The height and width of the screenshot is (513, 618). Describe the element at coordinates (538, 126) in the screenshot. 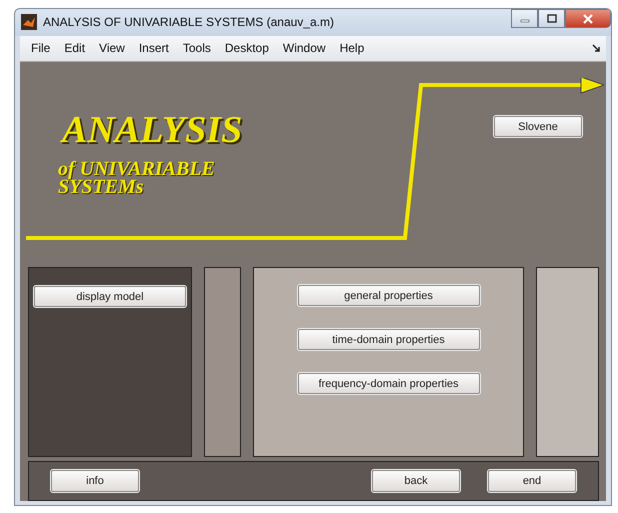

I see `language-button: Slovene` at that location.